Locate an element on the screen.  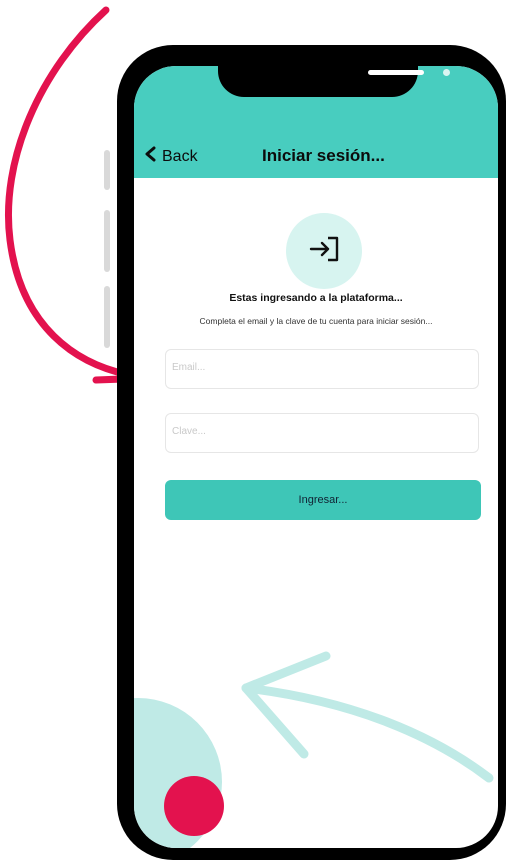
speaker is located at coordinates (396, 72).